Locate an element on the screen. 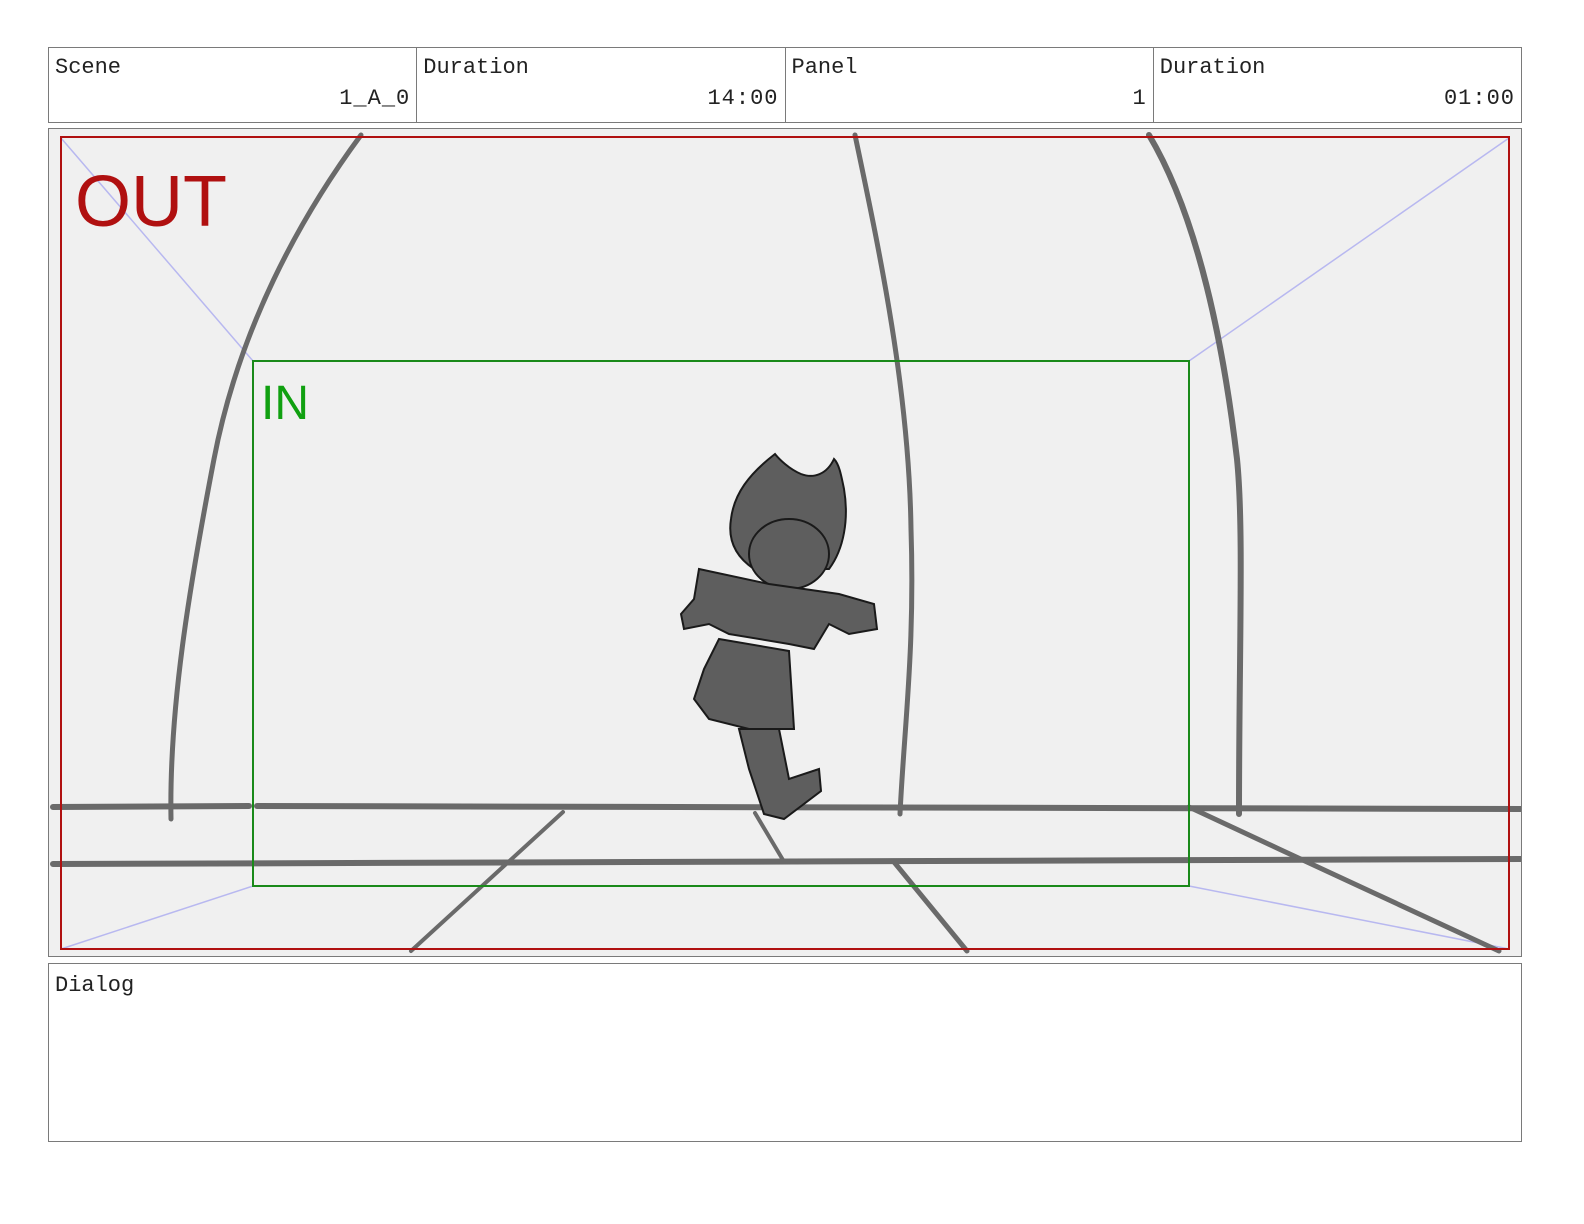 The height and width of the screenshot is (1224, 1584). dialog-box: Dialog is located at coordinates (785, 1052).